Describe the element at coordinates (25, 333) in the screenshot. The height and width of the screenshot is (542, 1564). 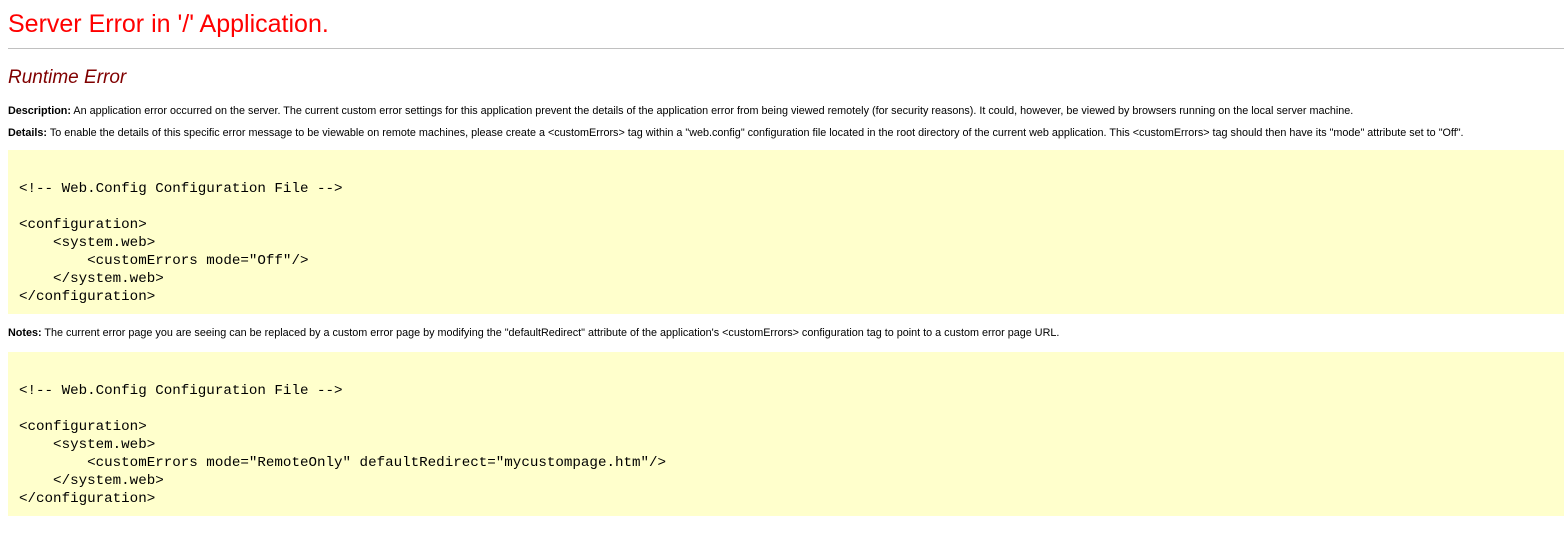
I see `notes-label: Notes:` at that location.